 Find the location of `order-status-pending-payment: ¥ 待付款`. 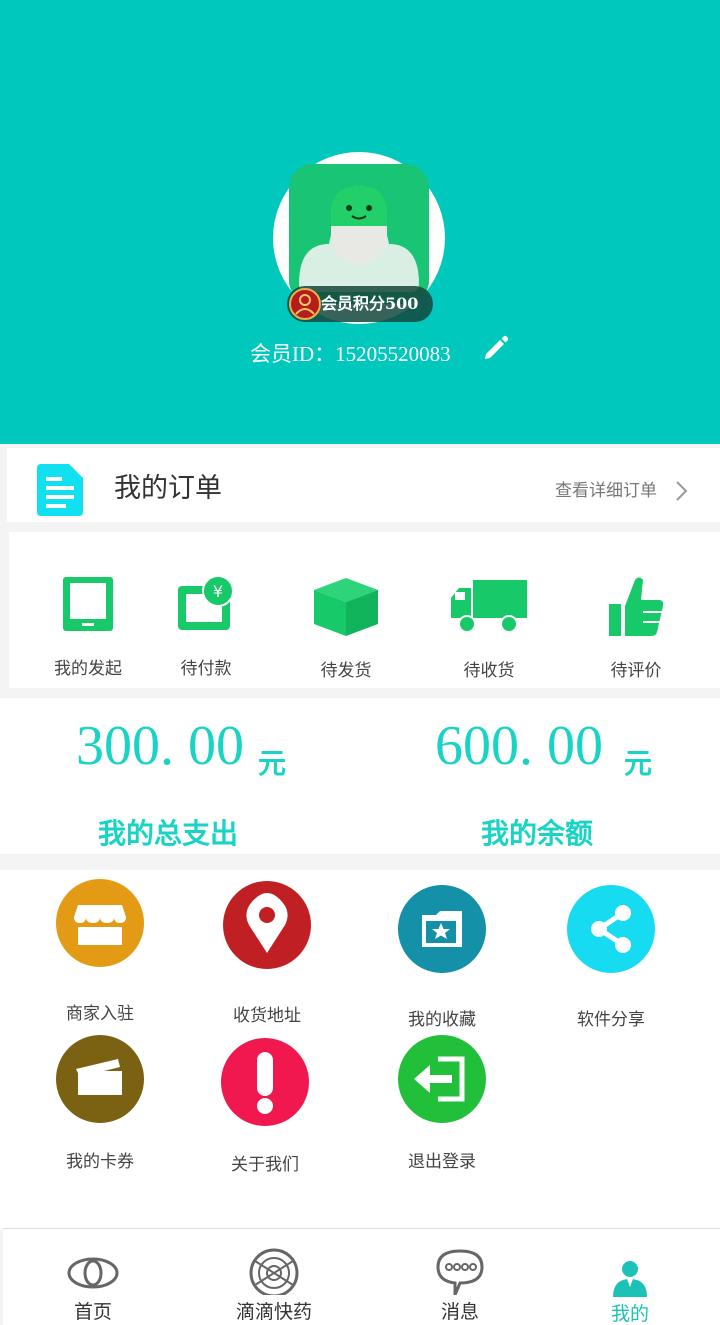

order-status-pending-payment: ¥ 待付款 is located at coordinates (206, 627).